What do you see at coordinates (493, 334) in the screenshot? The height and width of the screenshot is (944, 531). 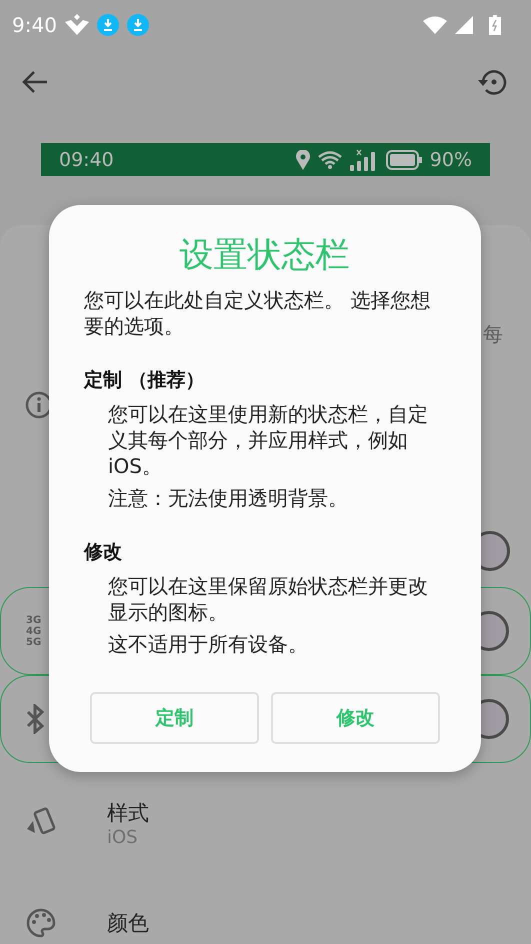 I see `setting-text: 每` at bounding box center [493, 334].